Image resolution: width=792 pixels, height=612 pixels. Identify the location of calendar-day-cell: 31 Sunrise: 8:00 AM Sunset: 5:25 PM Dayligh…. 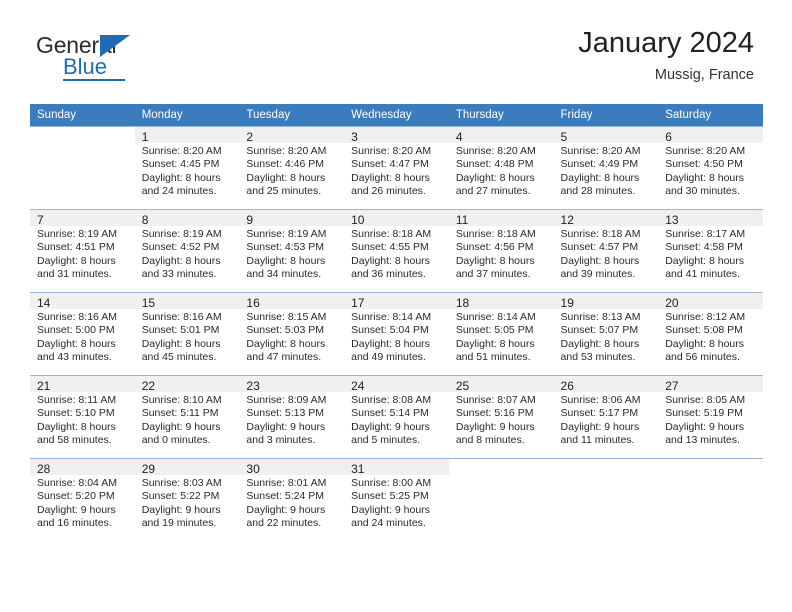
(396, 499).